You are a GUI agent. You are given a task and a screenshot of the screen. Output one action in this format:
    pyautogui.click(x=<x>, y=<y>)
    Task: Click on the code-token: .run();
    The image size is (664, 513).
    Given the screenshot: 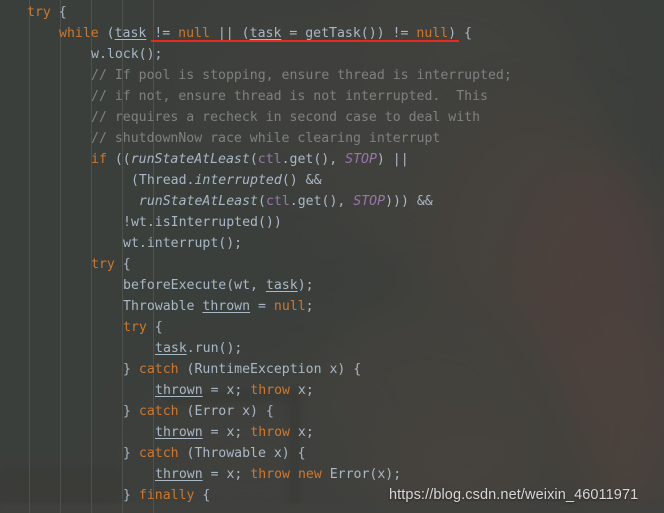 What is the action you would take?
    pyautogui.click(x=214, y=348)
    